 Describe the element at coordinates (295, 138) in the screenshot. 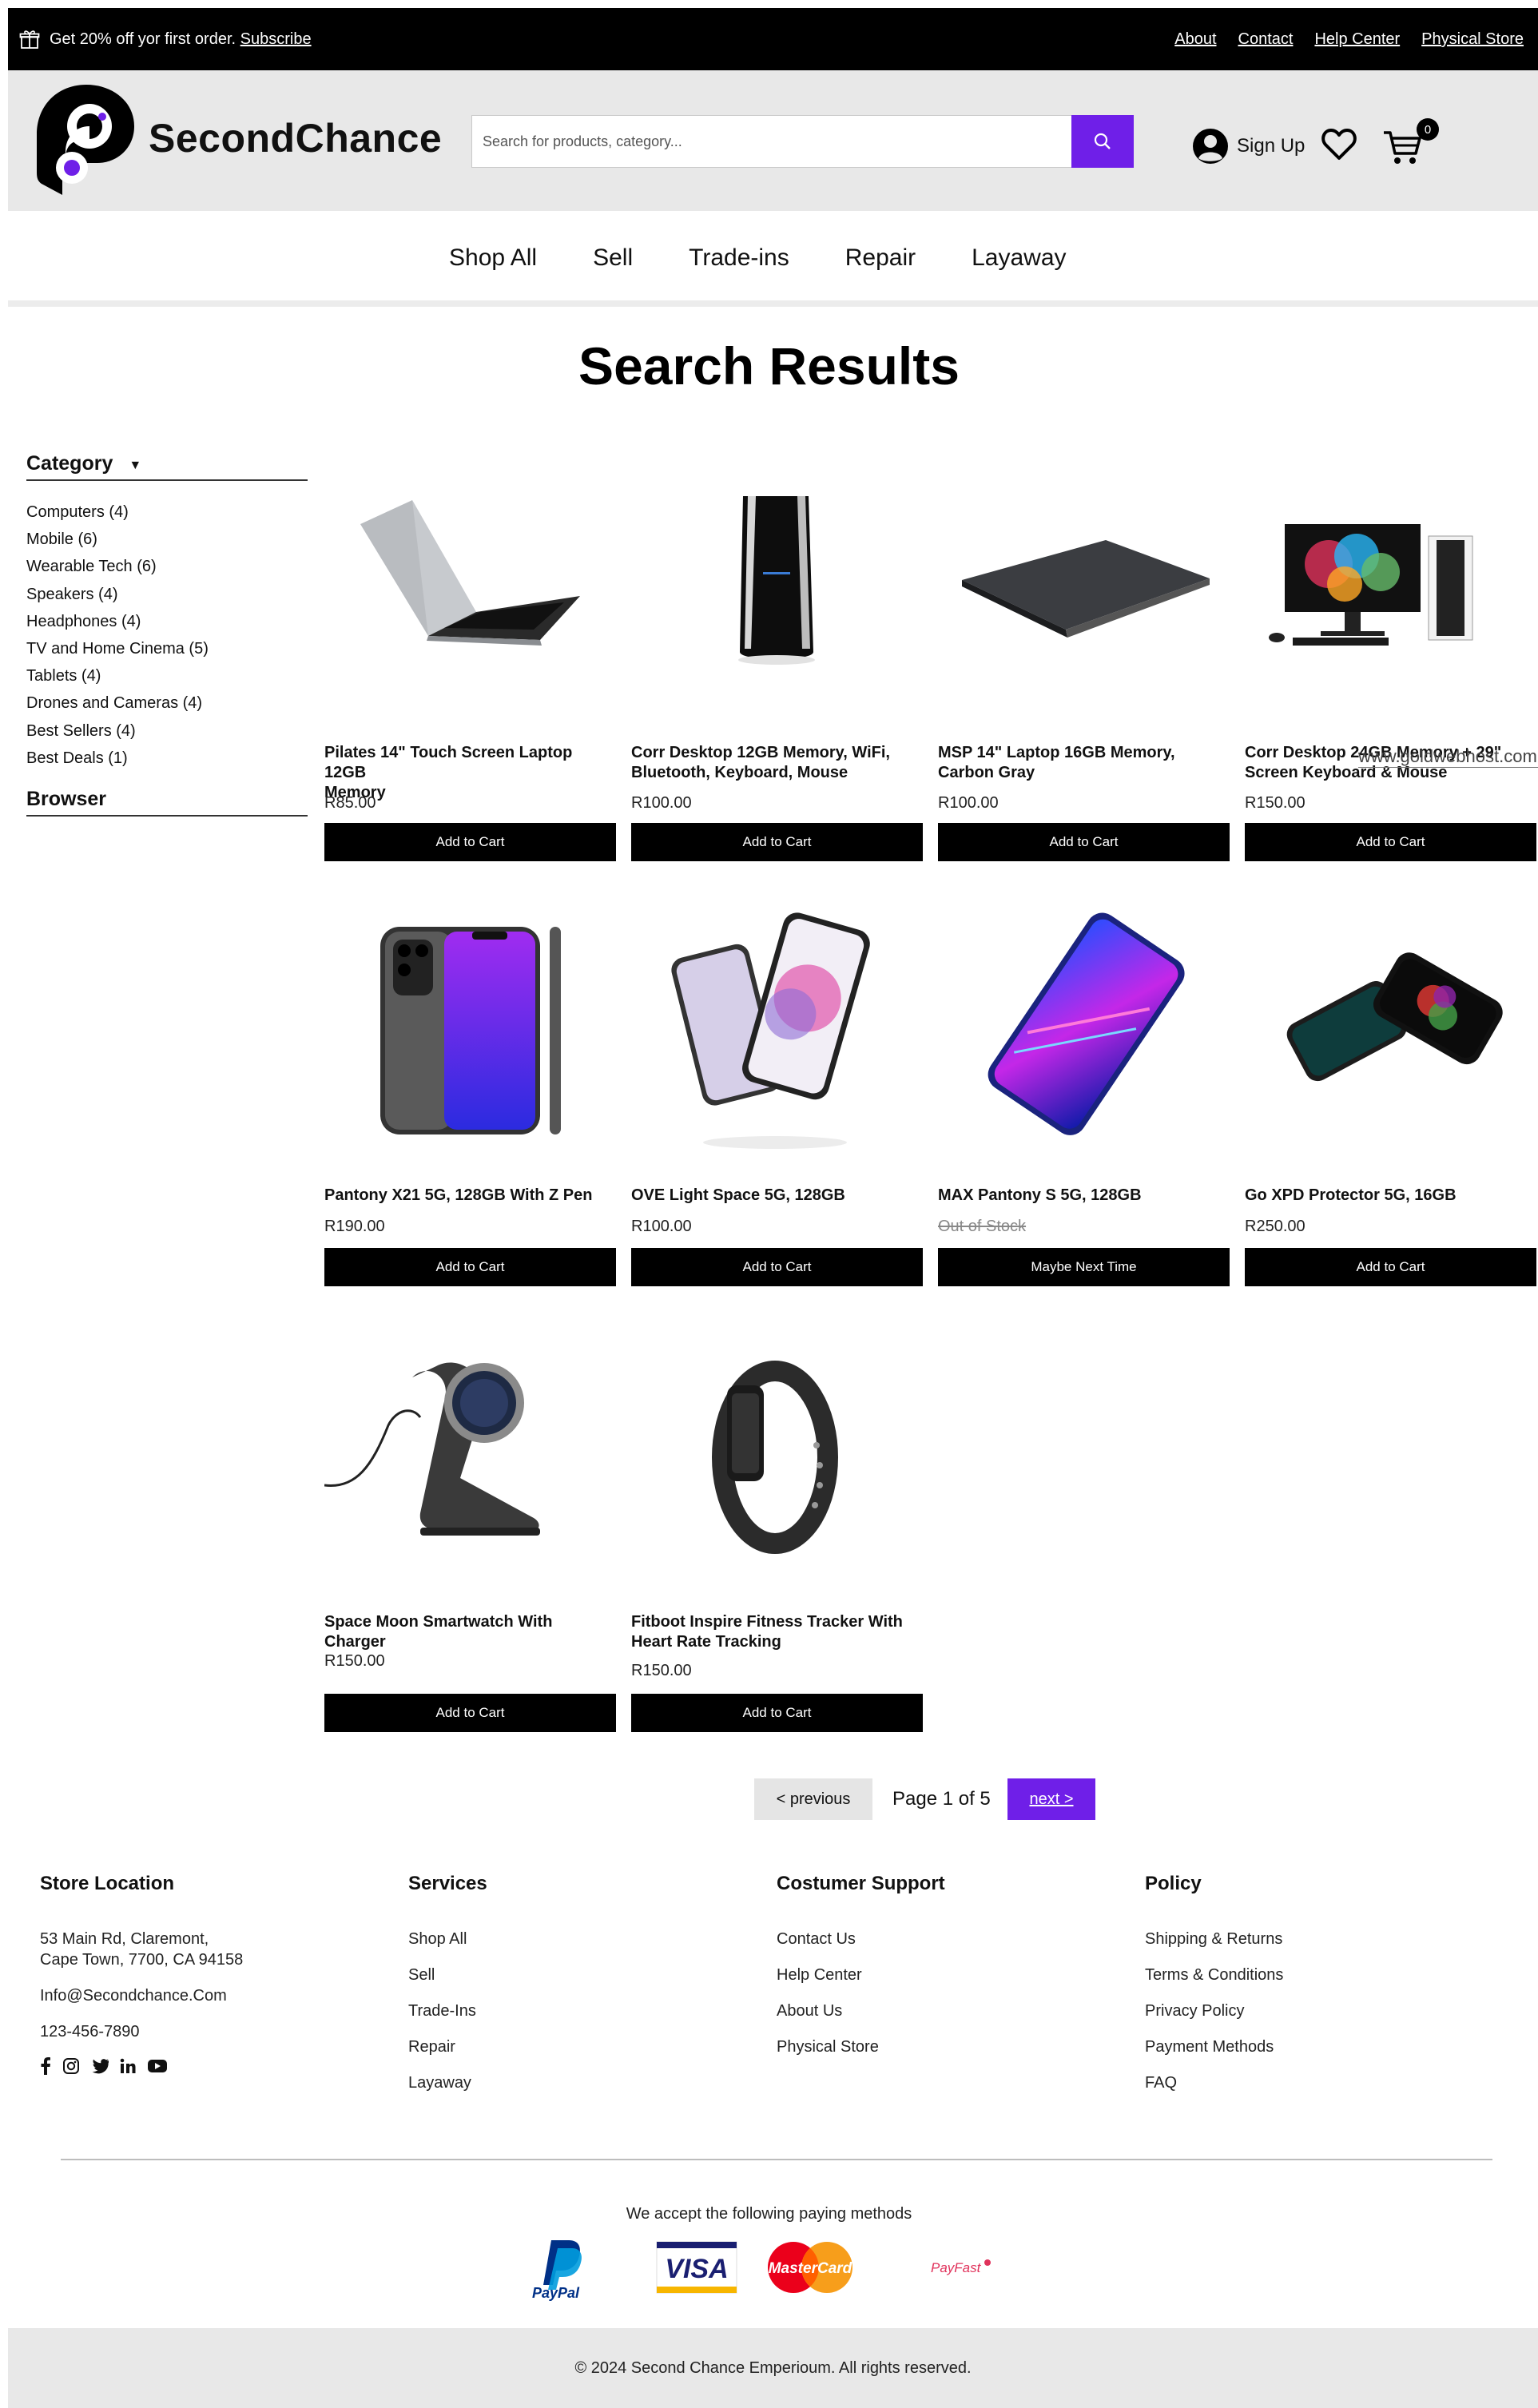

I see `brand-name: SecondChance` at that location.